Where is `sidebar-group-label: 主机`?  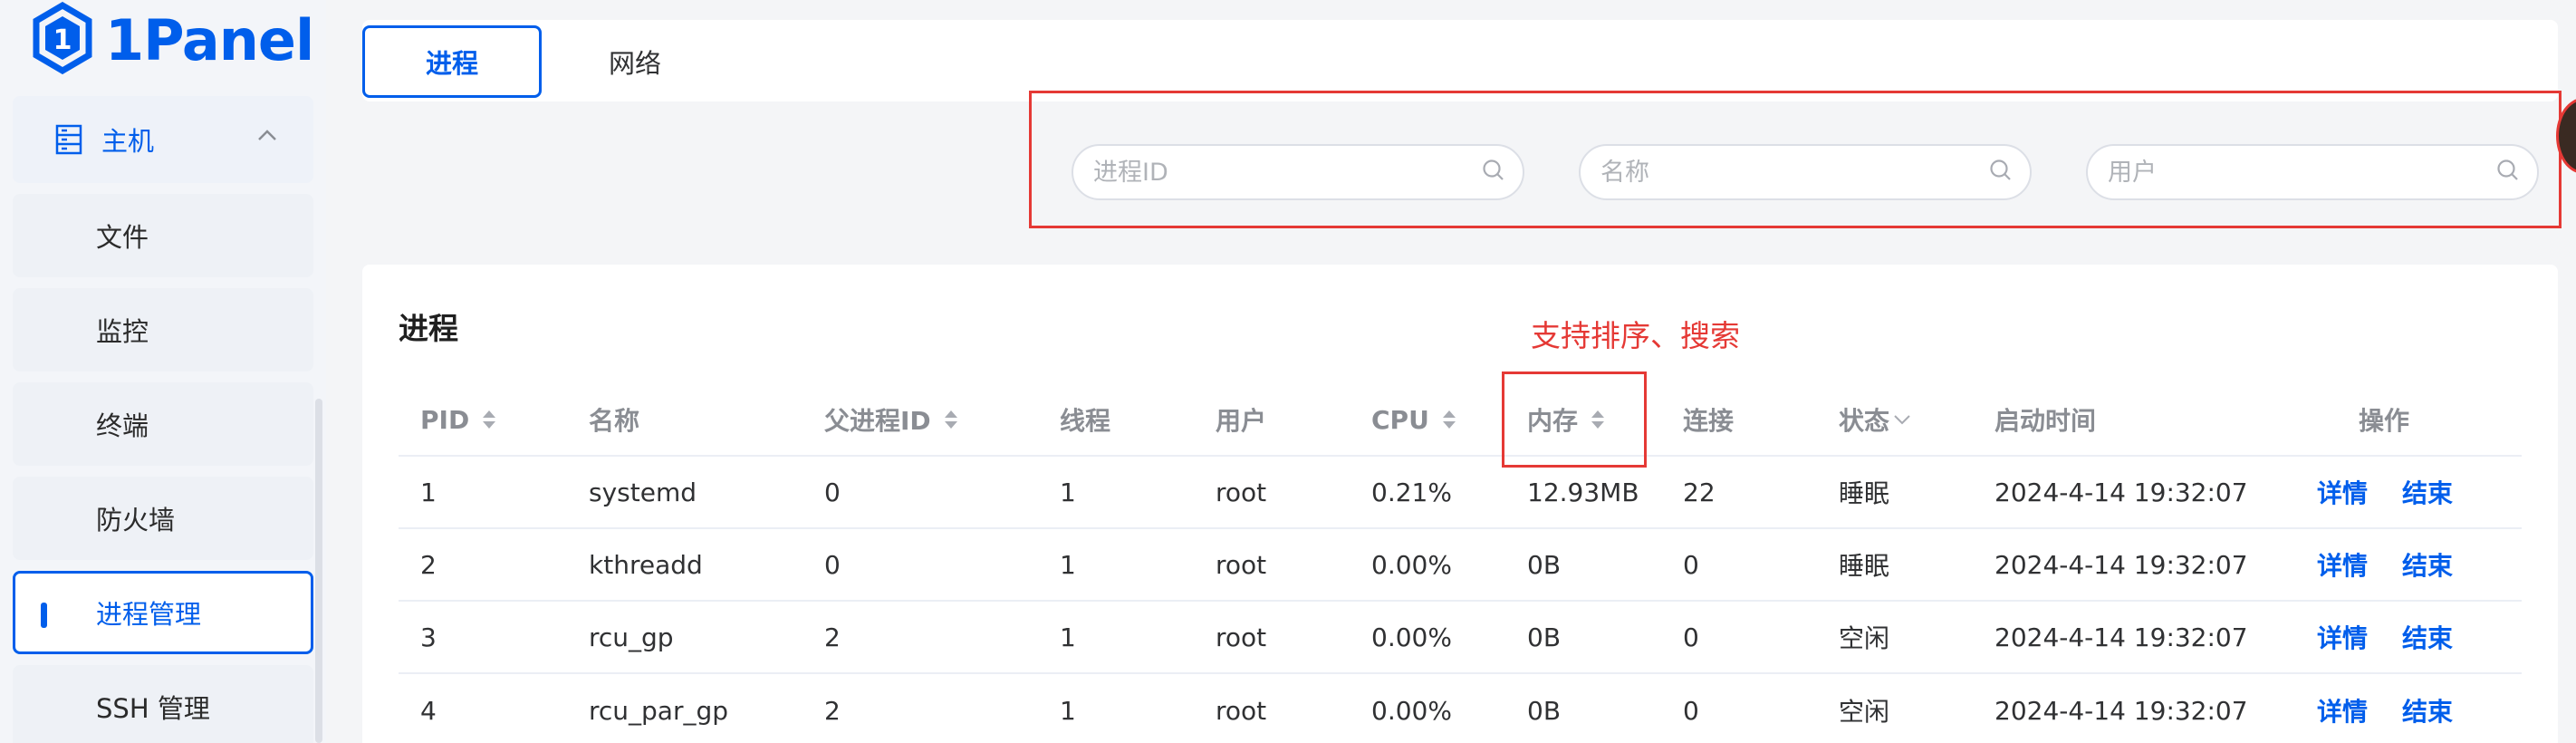 sidebar-group-label: 主机 is located at coordinates (128, 142).